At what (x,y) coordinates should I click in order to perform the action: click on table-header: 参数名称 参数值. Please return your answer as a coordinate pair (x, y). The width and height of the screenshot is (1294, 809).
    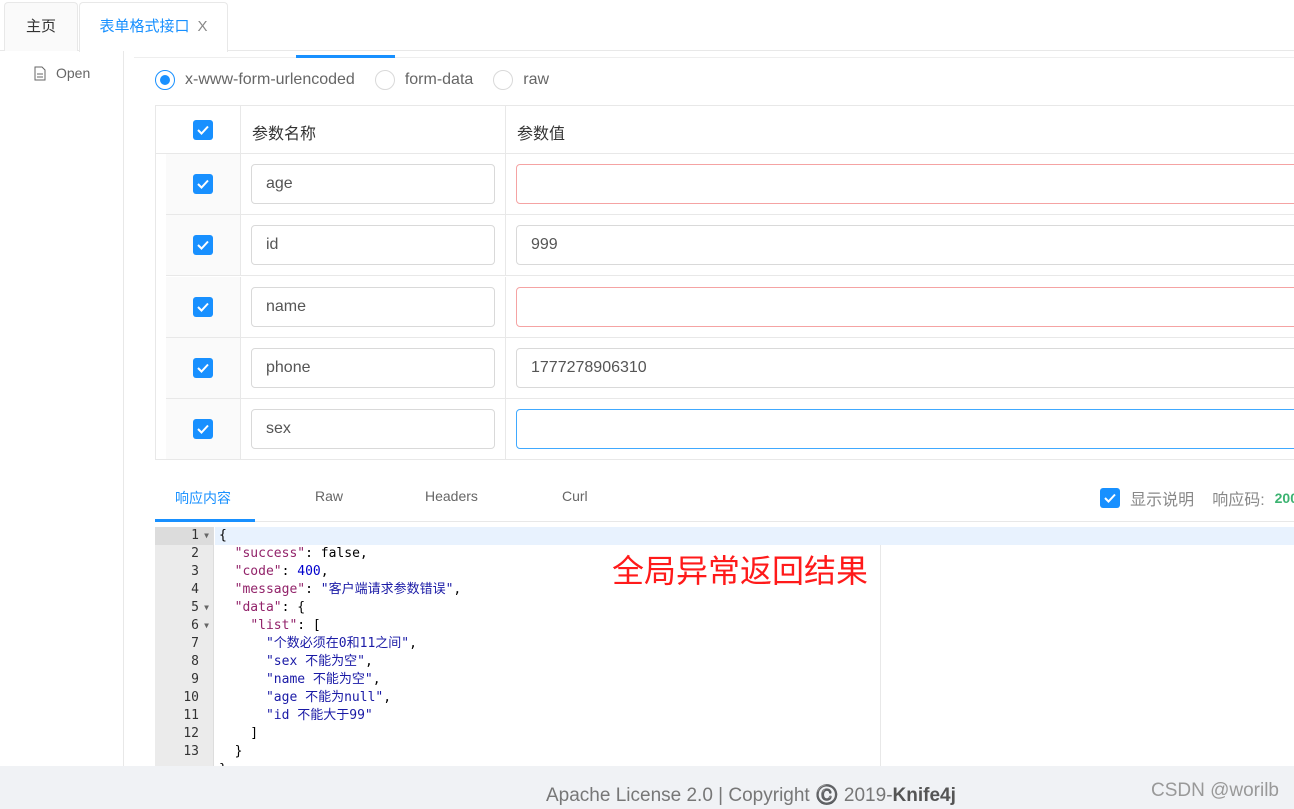
    Looking at the image, I should click on (725, 130).